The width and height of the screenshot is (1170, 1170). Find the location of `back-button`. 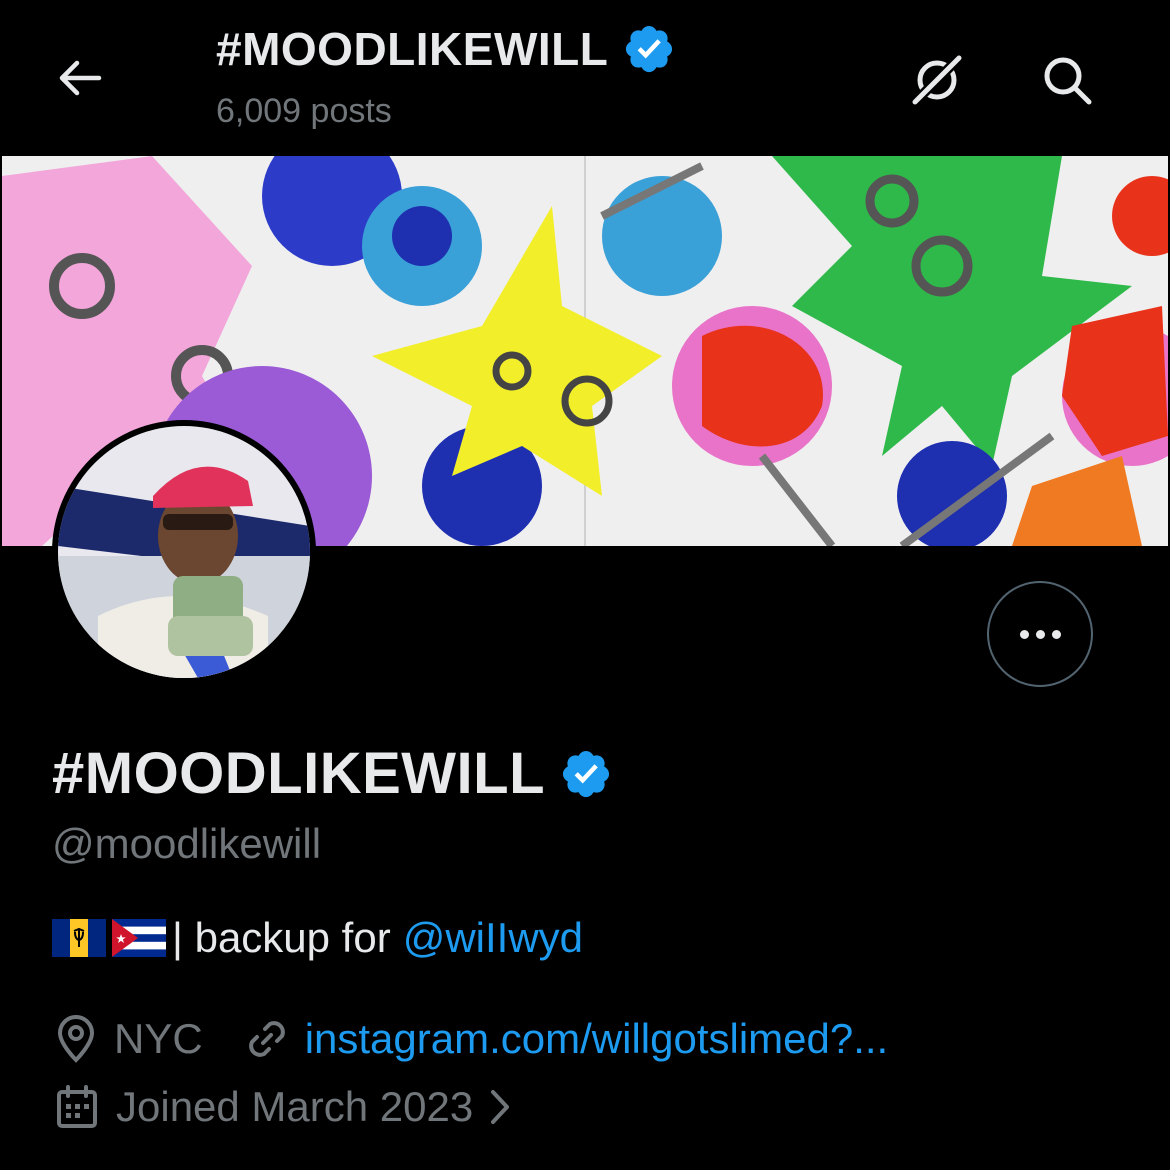

back-button is located at coordinates (79, 78).